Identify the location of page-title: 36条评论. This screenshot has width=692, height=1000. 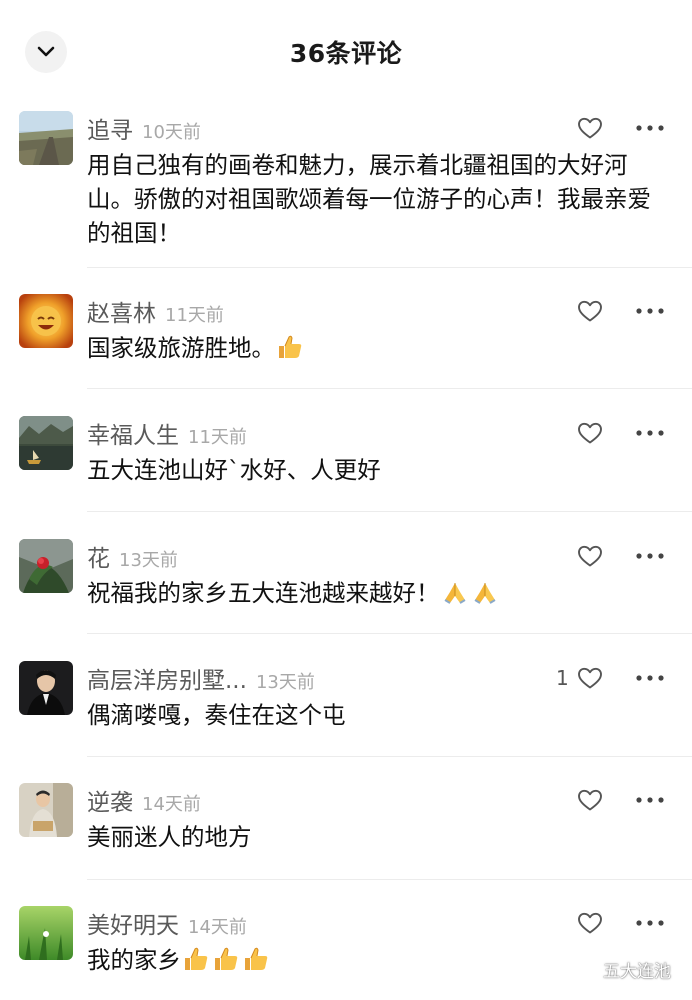
(346, 53).